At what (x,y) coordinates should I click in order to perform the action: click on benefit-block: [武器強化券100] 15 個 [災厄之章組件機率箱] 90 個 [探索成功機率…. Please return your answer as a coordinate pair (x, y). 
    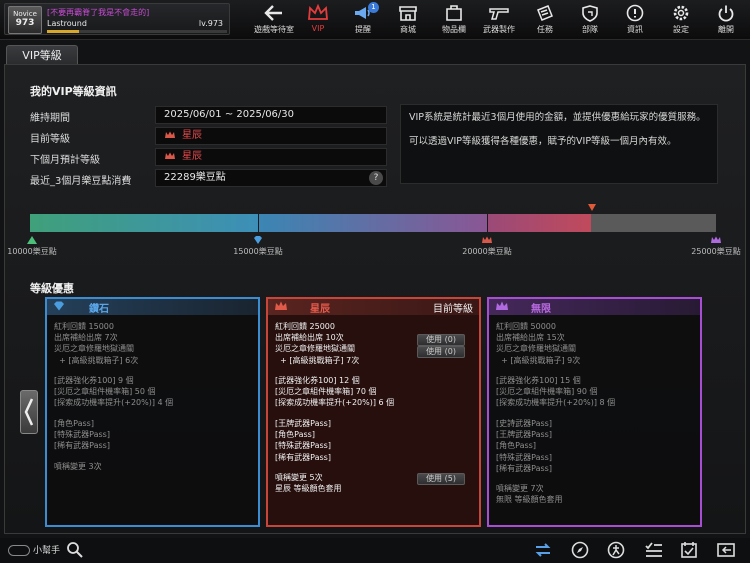
    Looking at the image, I should click on (556, 392).